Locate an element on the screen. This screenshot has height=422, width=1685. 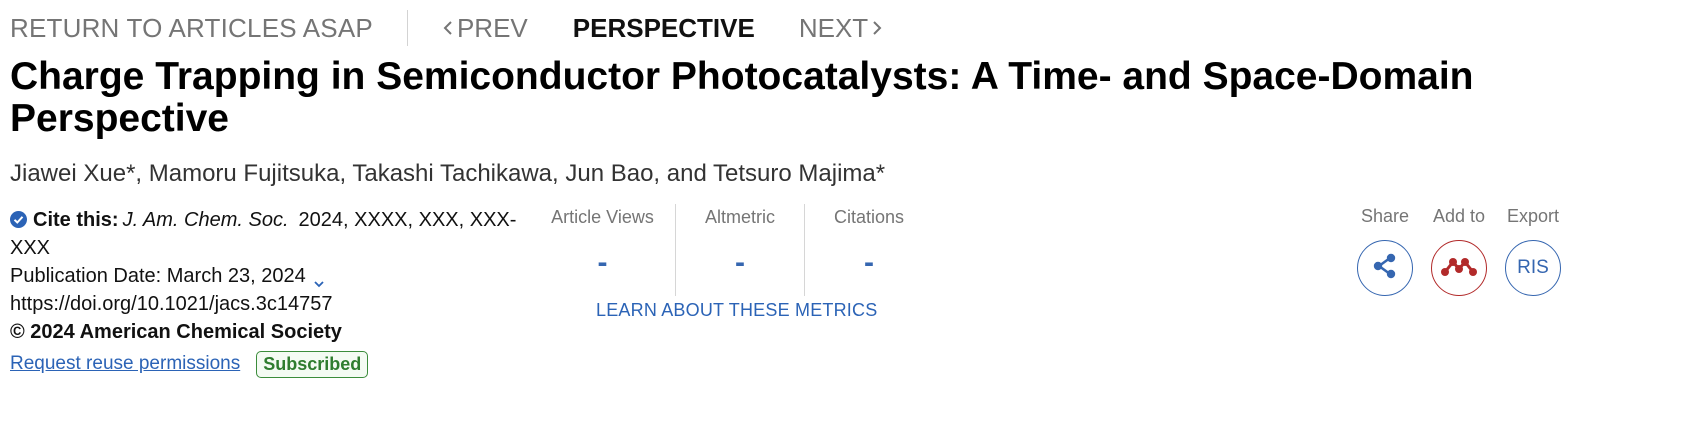
return-to-articles-link: RETURN TO ARTICLES ASAP is located at coordinates (191, 28).